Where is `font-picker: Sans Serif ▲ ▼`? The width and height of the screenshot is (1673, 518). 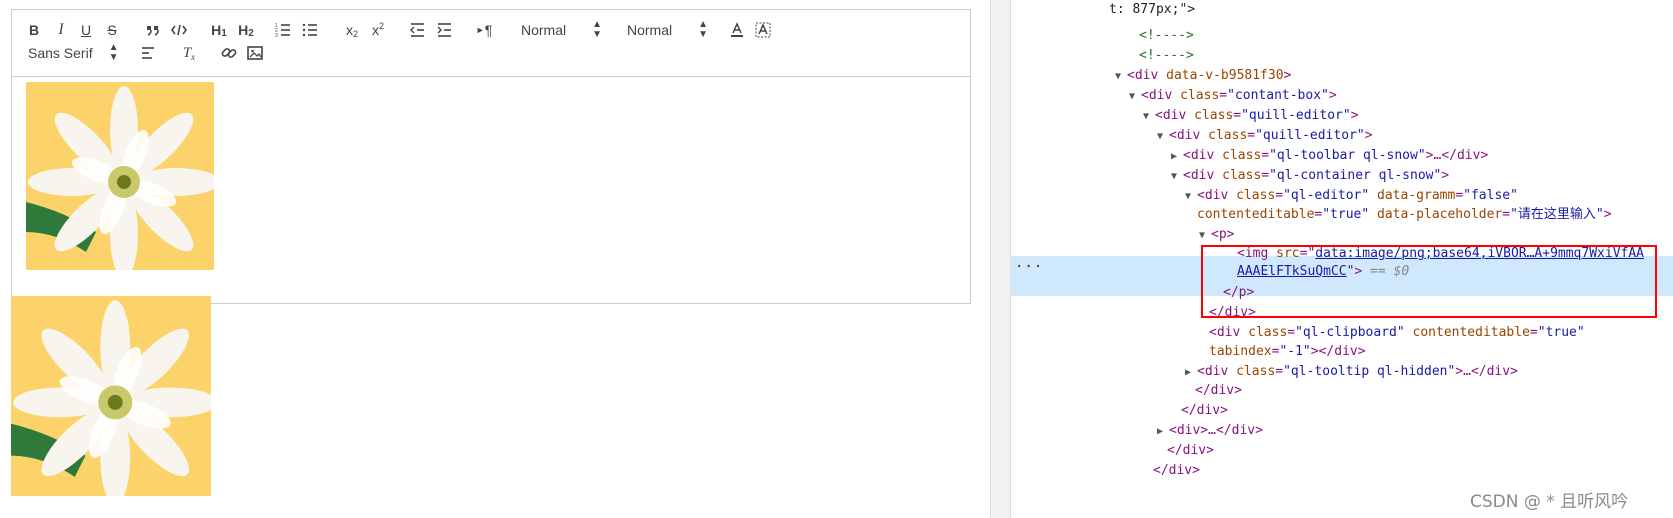
font-picker: Sans Serif ▲ ▼ is located at coordinates (73, 53).